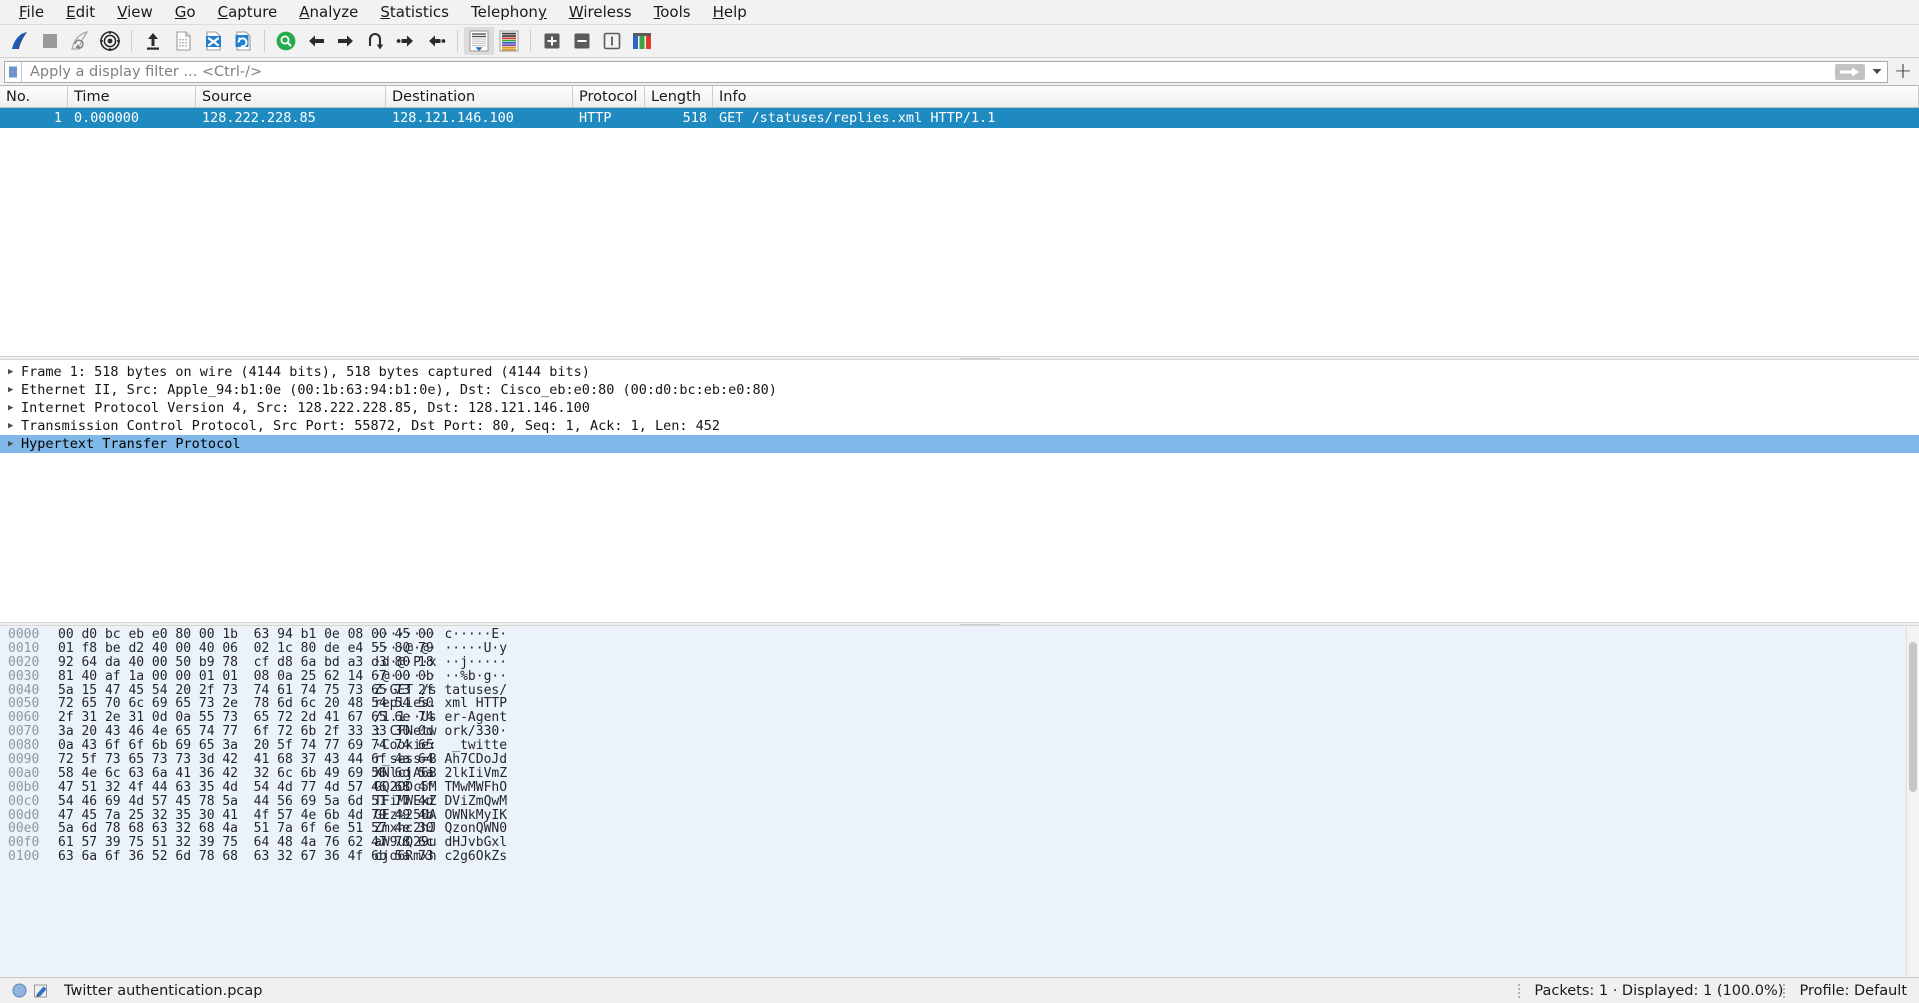 The image size is (1919, 1003). Describe the element at coordinates (679, 96) in the screenshot. I see `column-header-length: Length` at that location.